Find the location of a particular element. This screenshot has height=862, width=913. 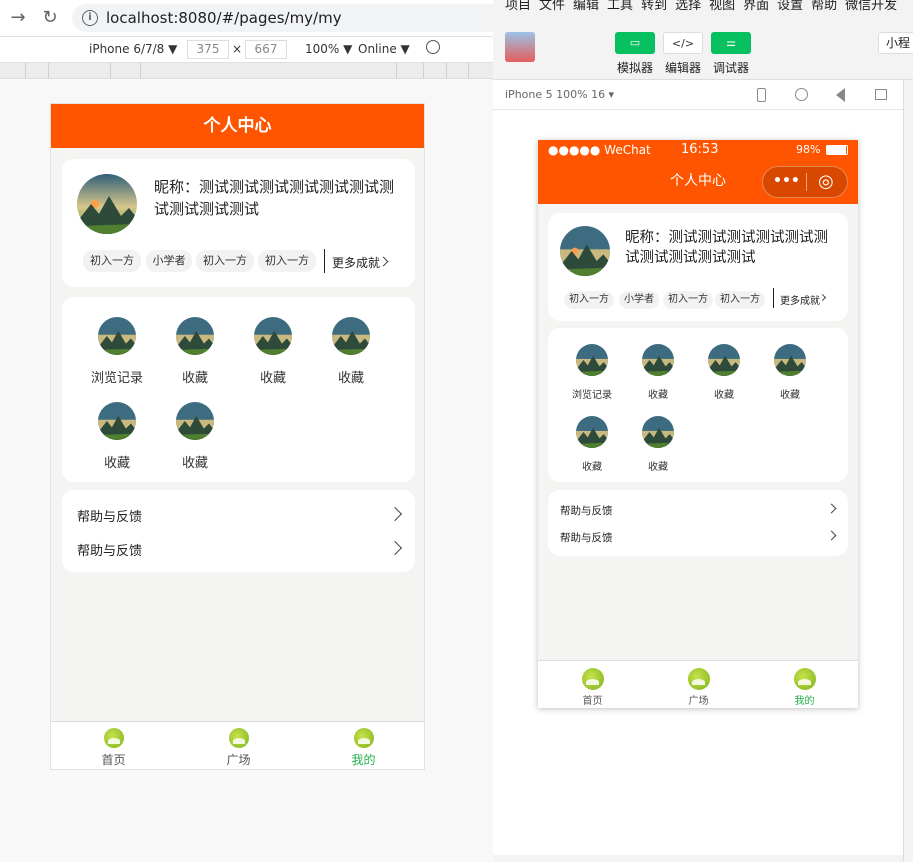

menu-item: 选择 is located at coordinates (688, 6).